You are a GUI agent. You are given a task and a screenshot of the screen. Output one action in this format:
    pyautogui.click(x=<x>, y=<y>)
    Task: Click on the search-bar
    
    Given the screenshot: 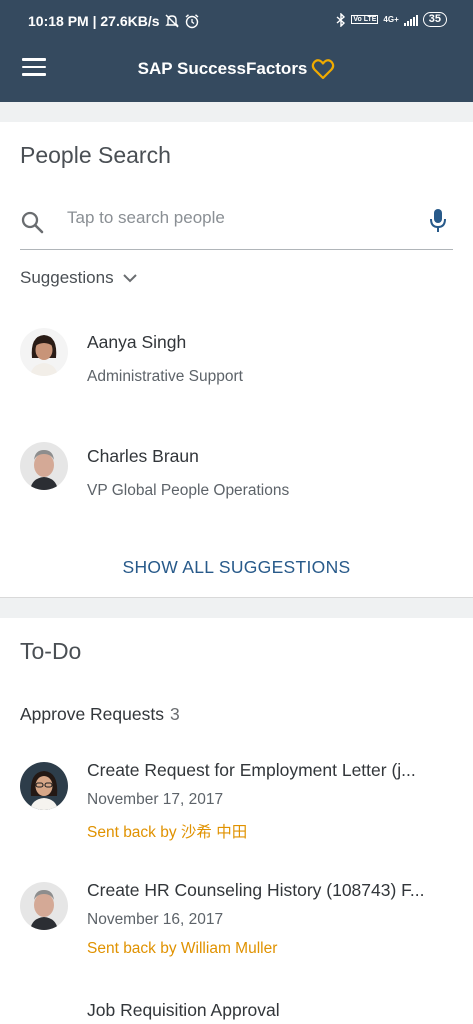 What is the action you would take?
    pyautogui.click(x=236, y=226)
    